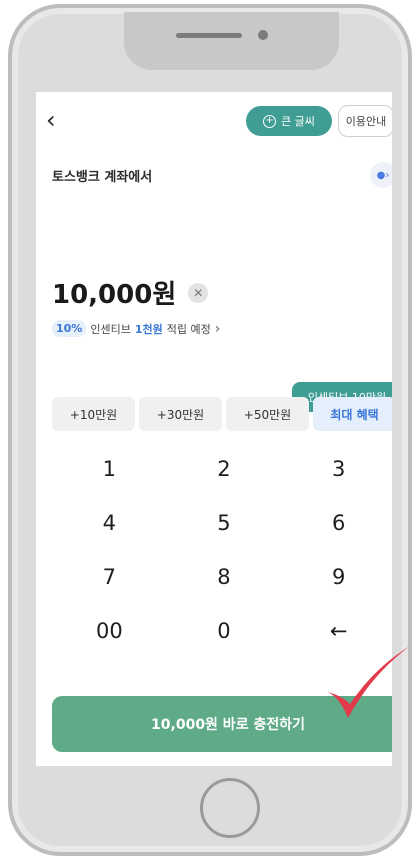 The image size is (419, 862). I want to click on key-8: 8, so click(224, 577).